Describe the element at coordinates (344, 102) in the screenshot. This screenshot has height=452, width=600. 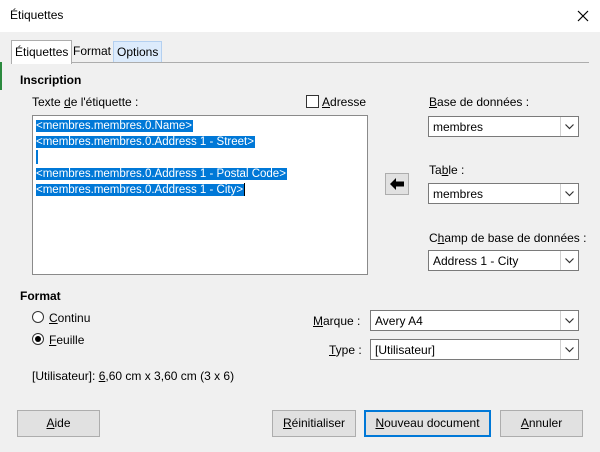
I see `address-checkbox-label: Adresse` at that location.